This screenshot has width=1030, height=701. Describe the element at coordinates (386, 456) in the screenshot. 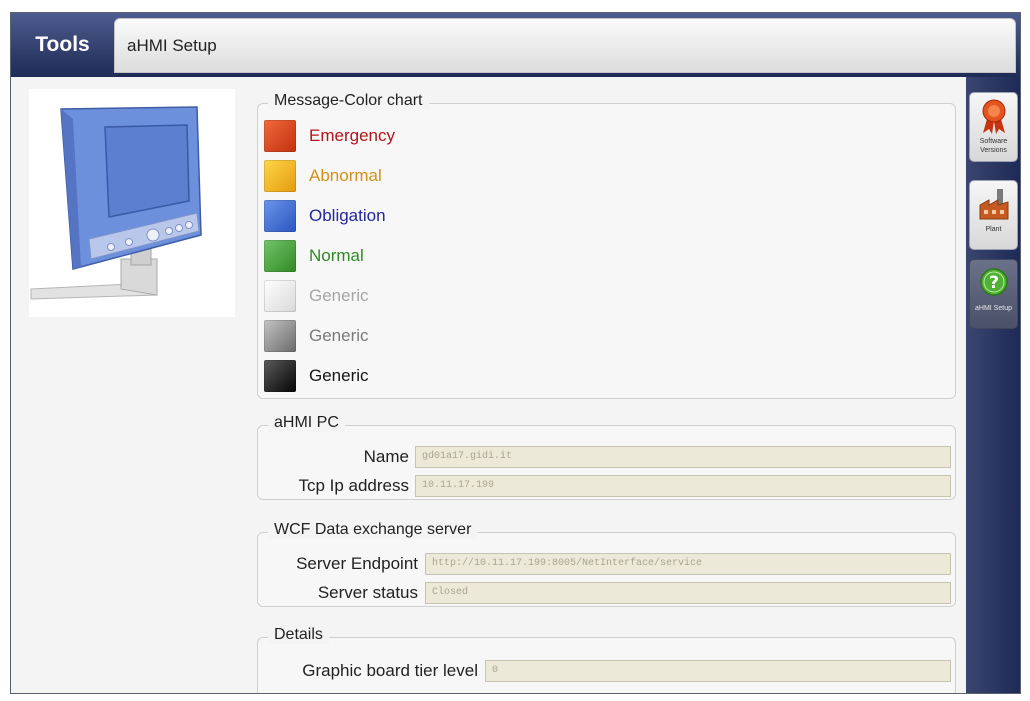

I see `name-label: Name` at that location.